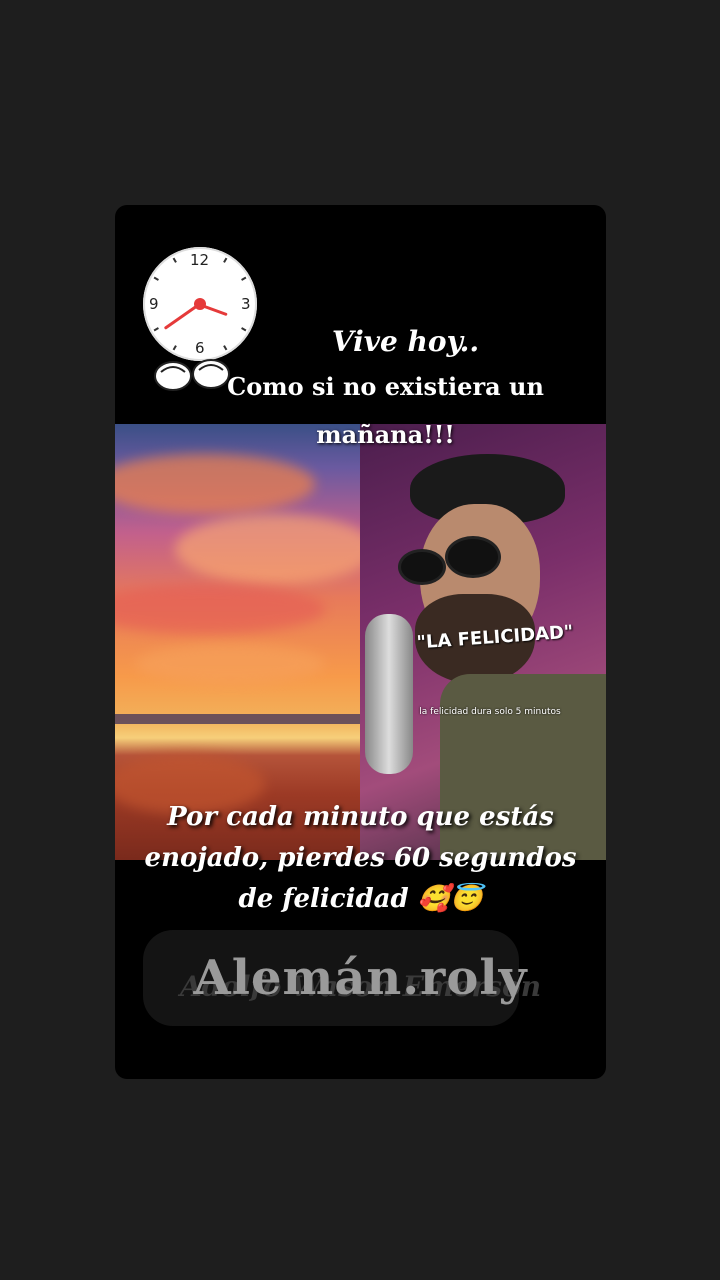 This screenshot has height=1280, width=720. Describe the element at coordinates (154, 304) in the screenshot. I see `clock-number-9: 9` at that location.